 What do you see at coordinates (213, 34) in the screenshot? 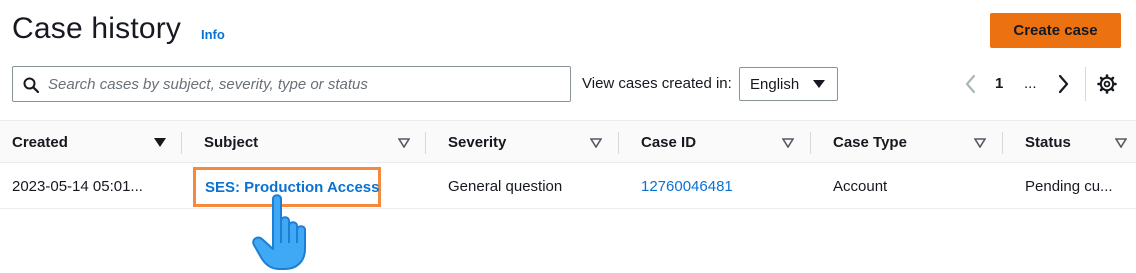
I see `info-link: Info` at bounding box center [213, 34].